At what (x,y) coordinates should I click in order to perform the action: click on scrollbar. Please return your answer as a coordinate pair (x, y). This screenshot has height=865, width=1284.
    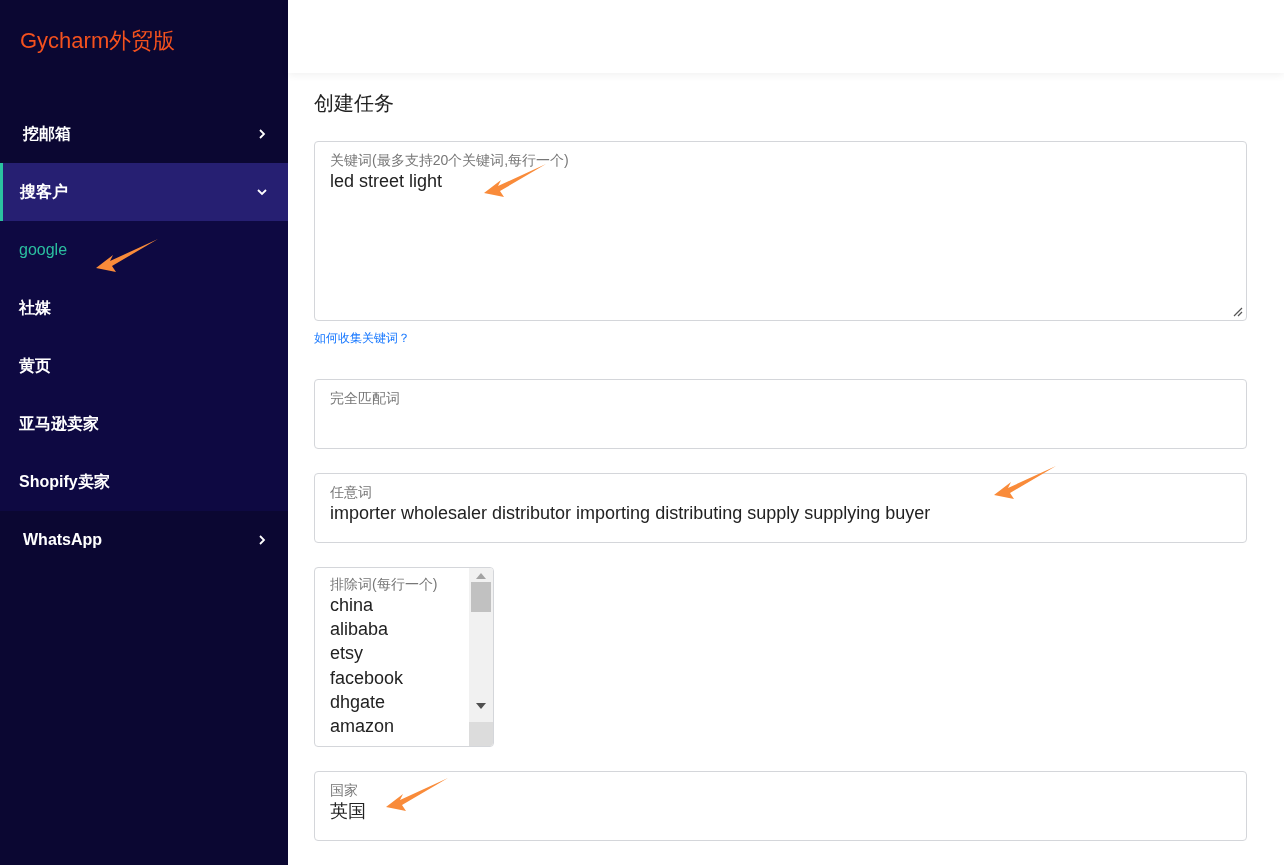
    Looking at the image, I should click on (481, 657).